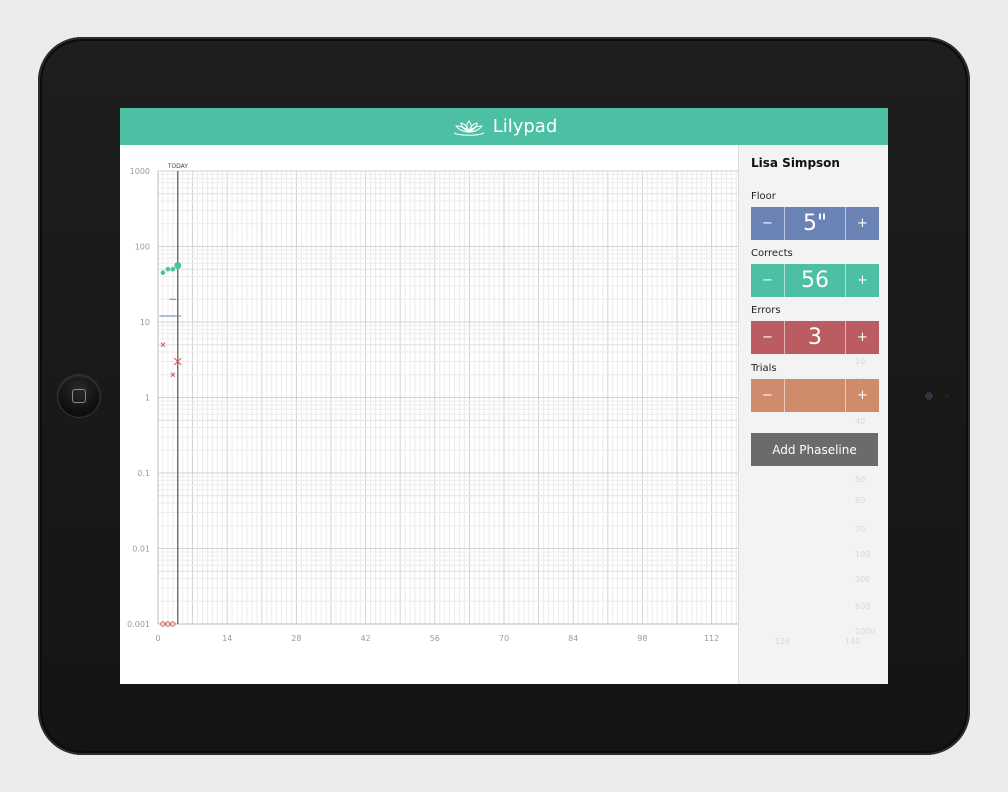 This screenshot has height=792, width=1008. I want to click on counter-1: −56 +, so click(815, 280).